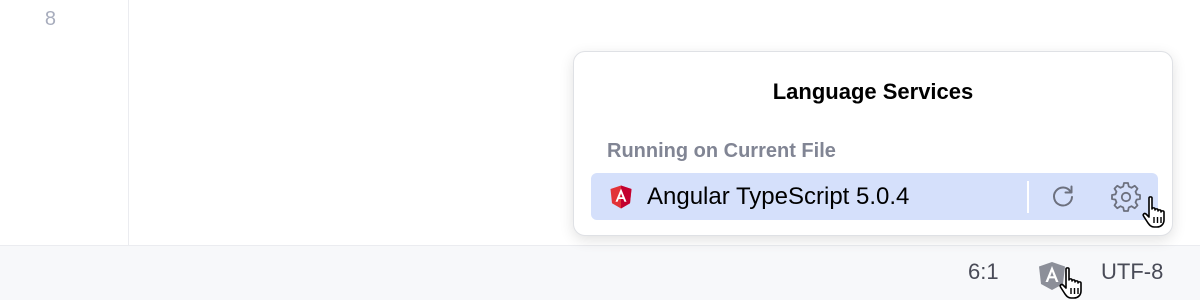 The height and width of the screenshot is (300, 1200). I want to click on settings-button, so click(1126, 197).